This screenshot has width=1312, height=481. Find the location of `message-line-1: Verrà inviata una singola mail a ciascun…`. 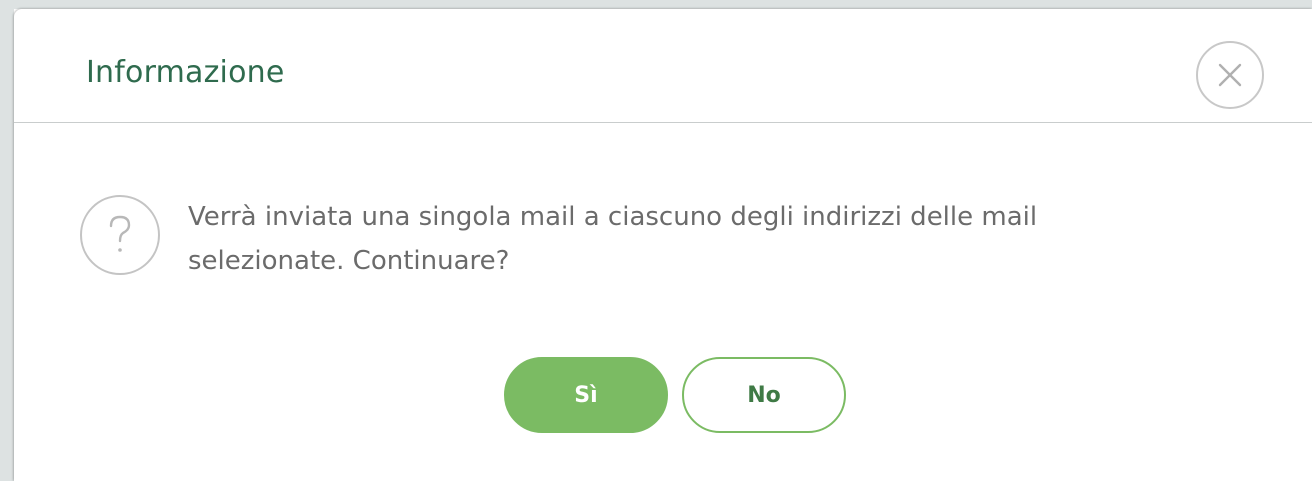

message-line-1: Verrà inviata una singola mail a ciascun… is located at coordinates (613, 217).